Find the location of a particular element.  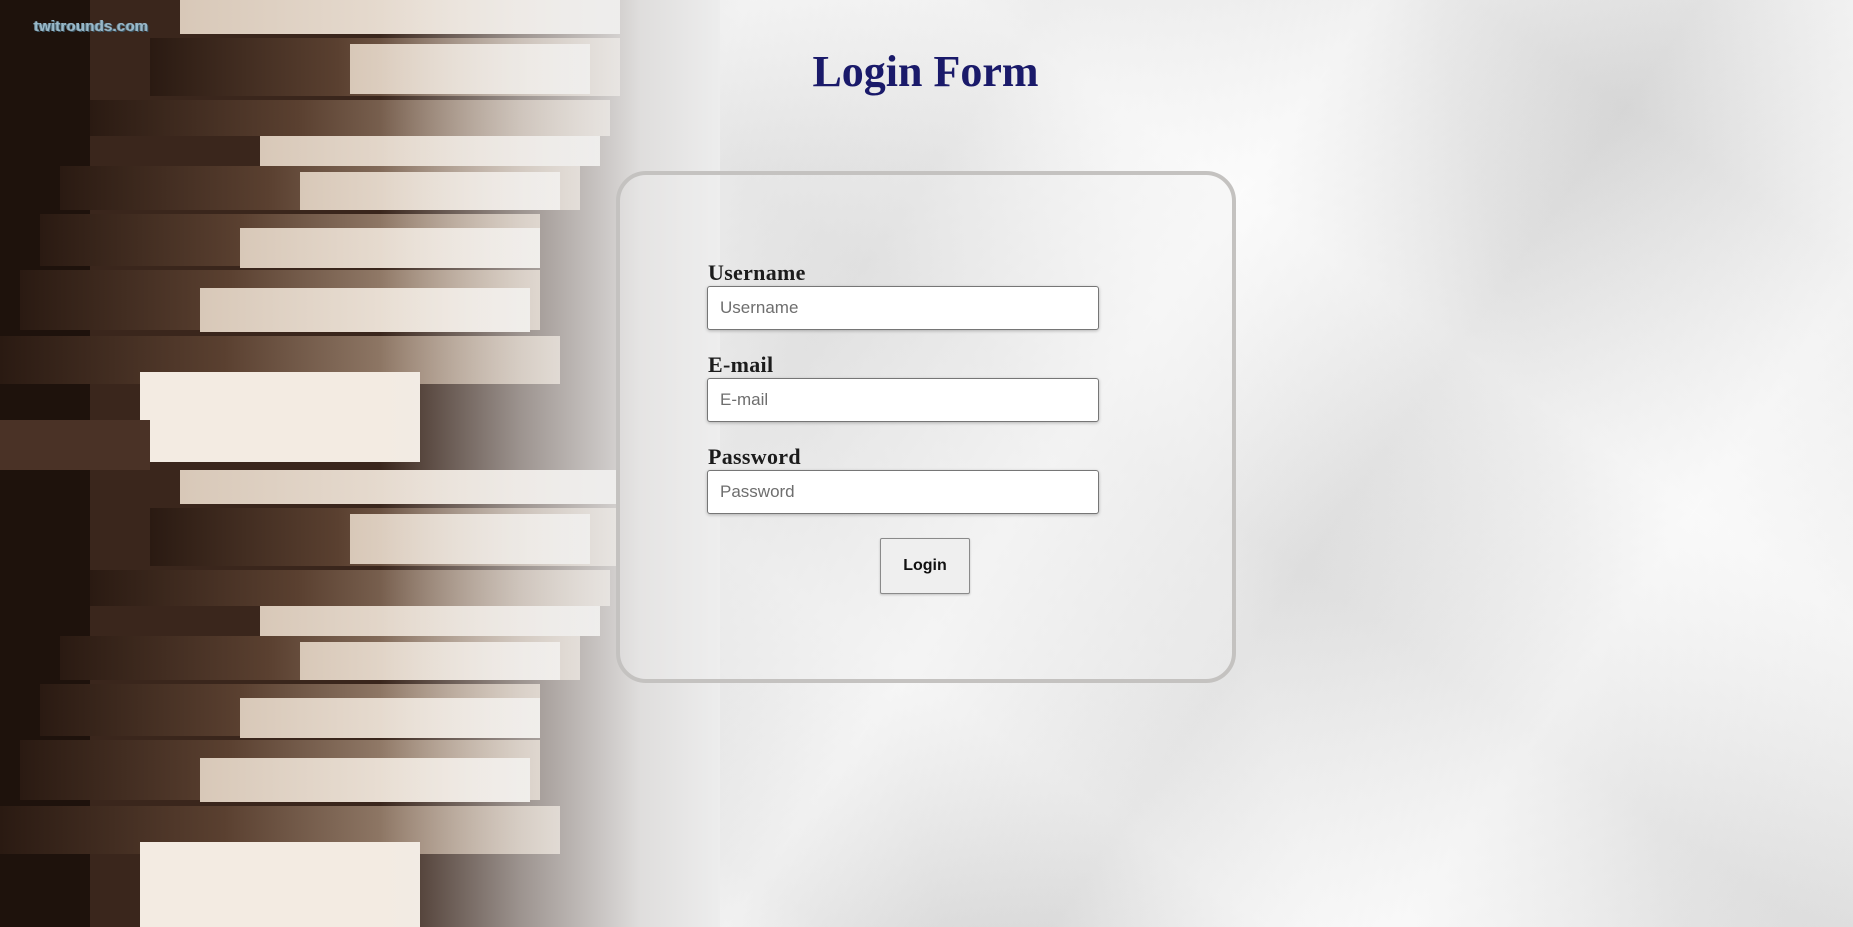

password-input is located at coordinates (903, 492).